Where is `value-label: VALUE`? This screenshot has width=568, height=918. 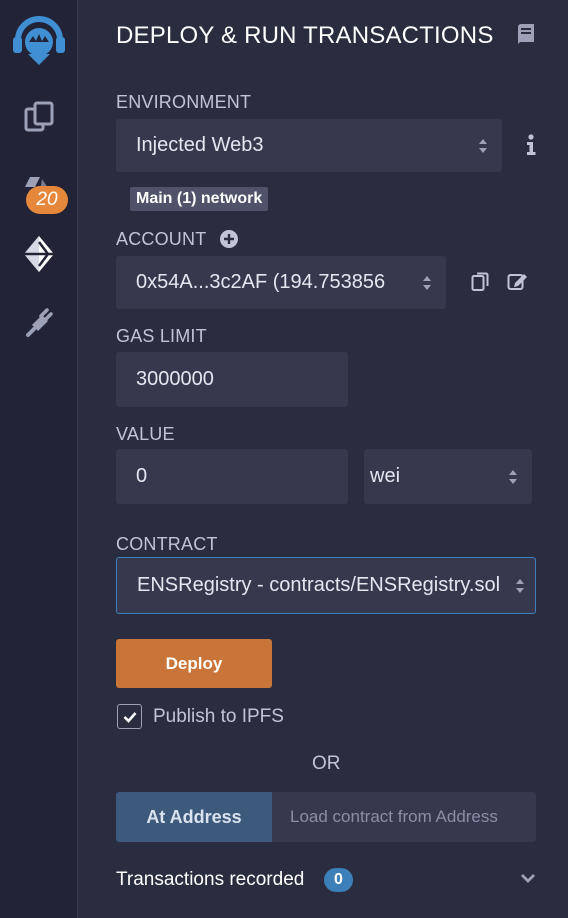
value-label: VALUE is located at coordinates (145, 434).